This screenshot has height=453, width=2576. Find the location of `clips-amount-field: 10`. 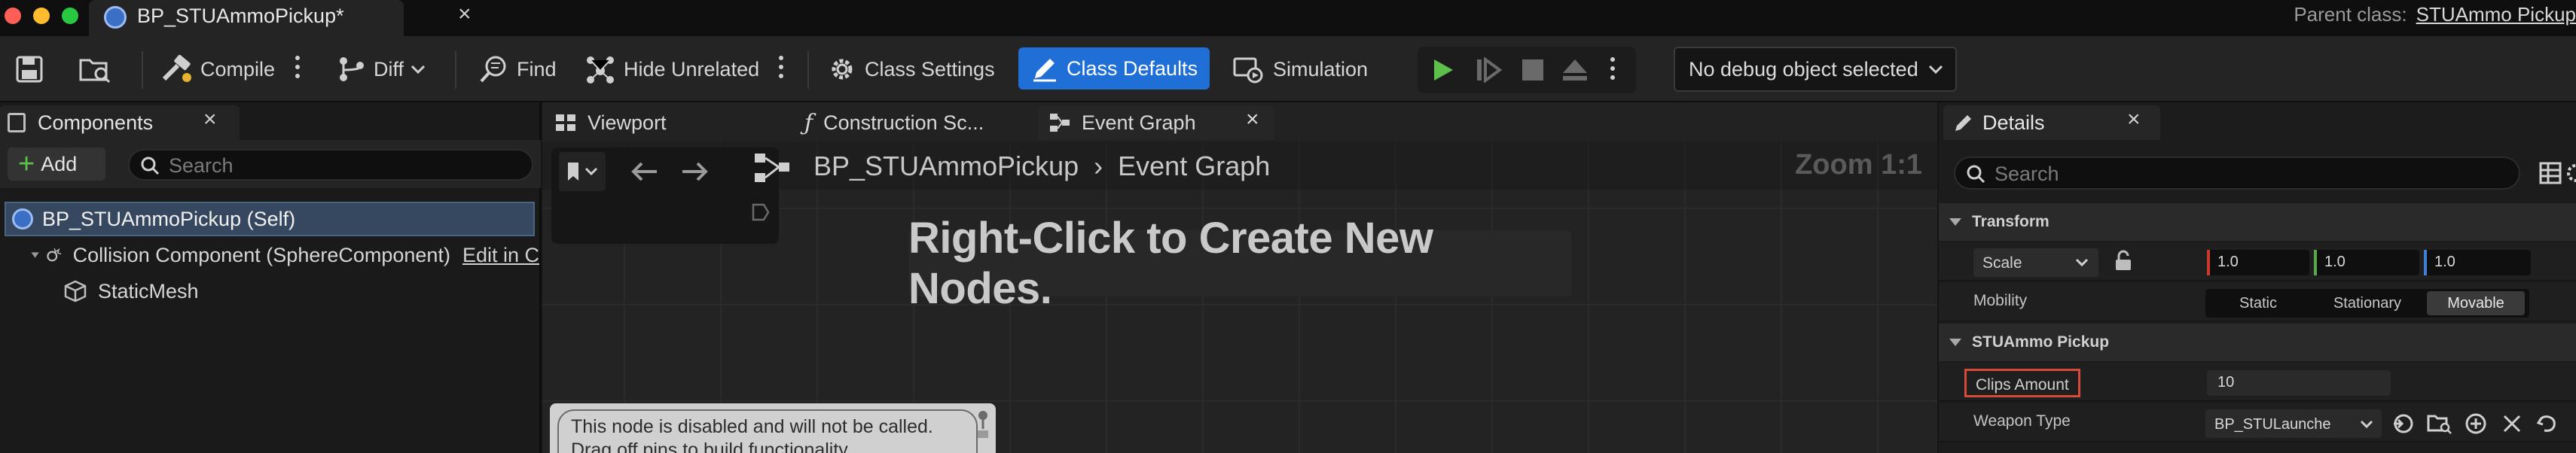

clips-amount-field: 10 is located at coordinates (2299, 383).